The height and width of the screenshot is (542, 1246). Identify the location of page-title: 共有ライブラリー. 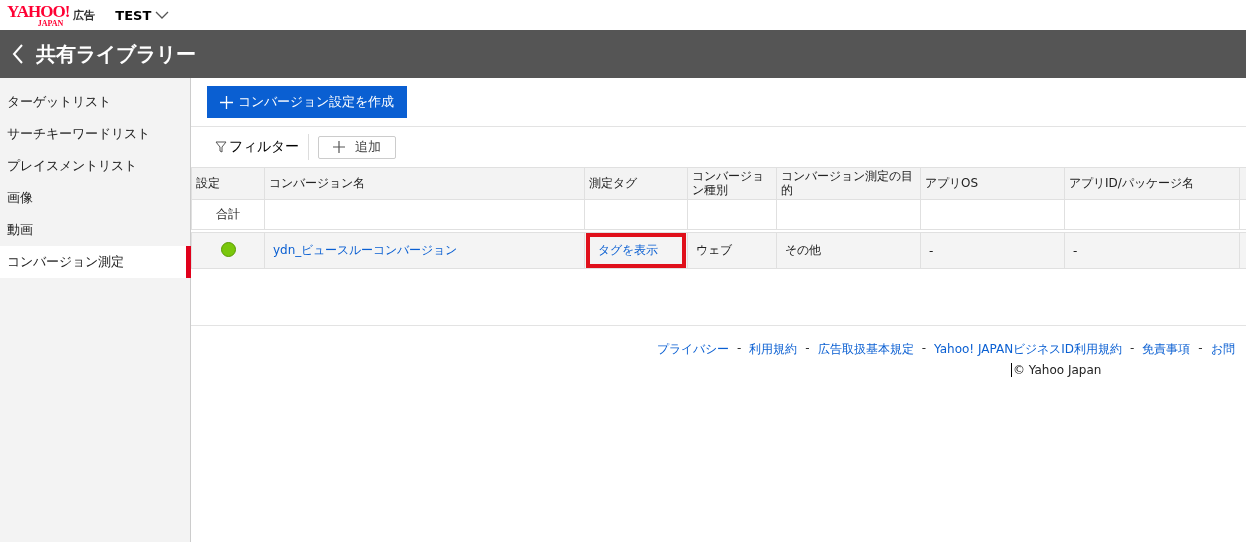
(116, 54).